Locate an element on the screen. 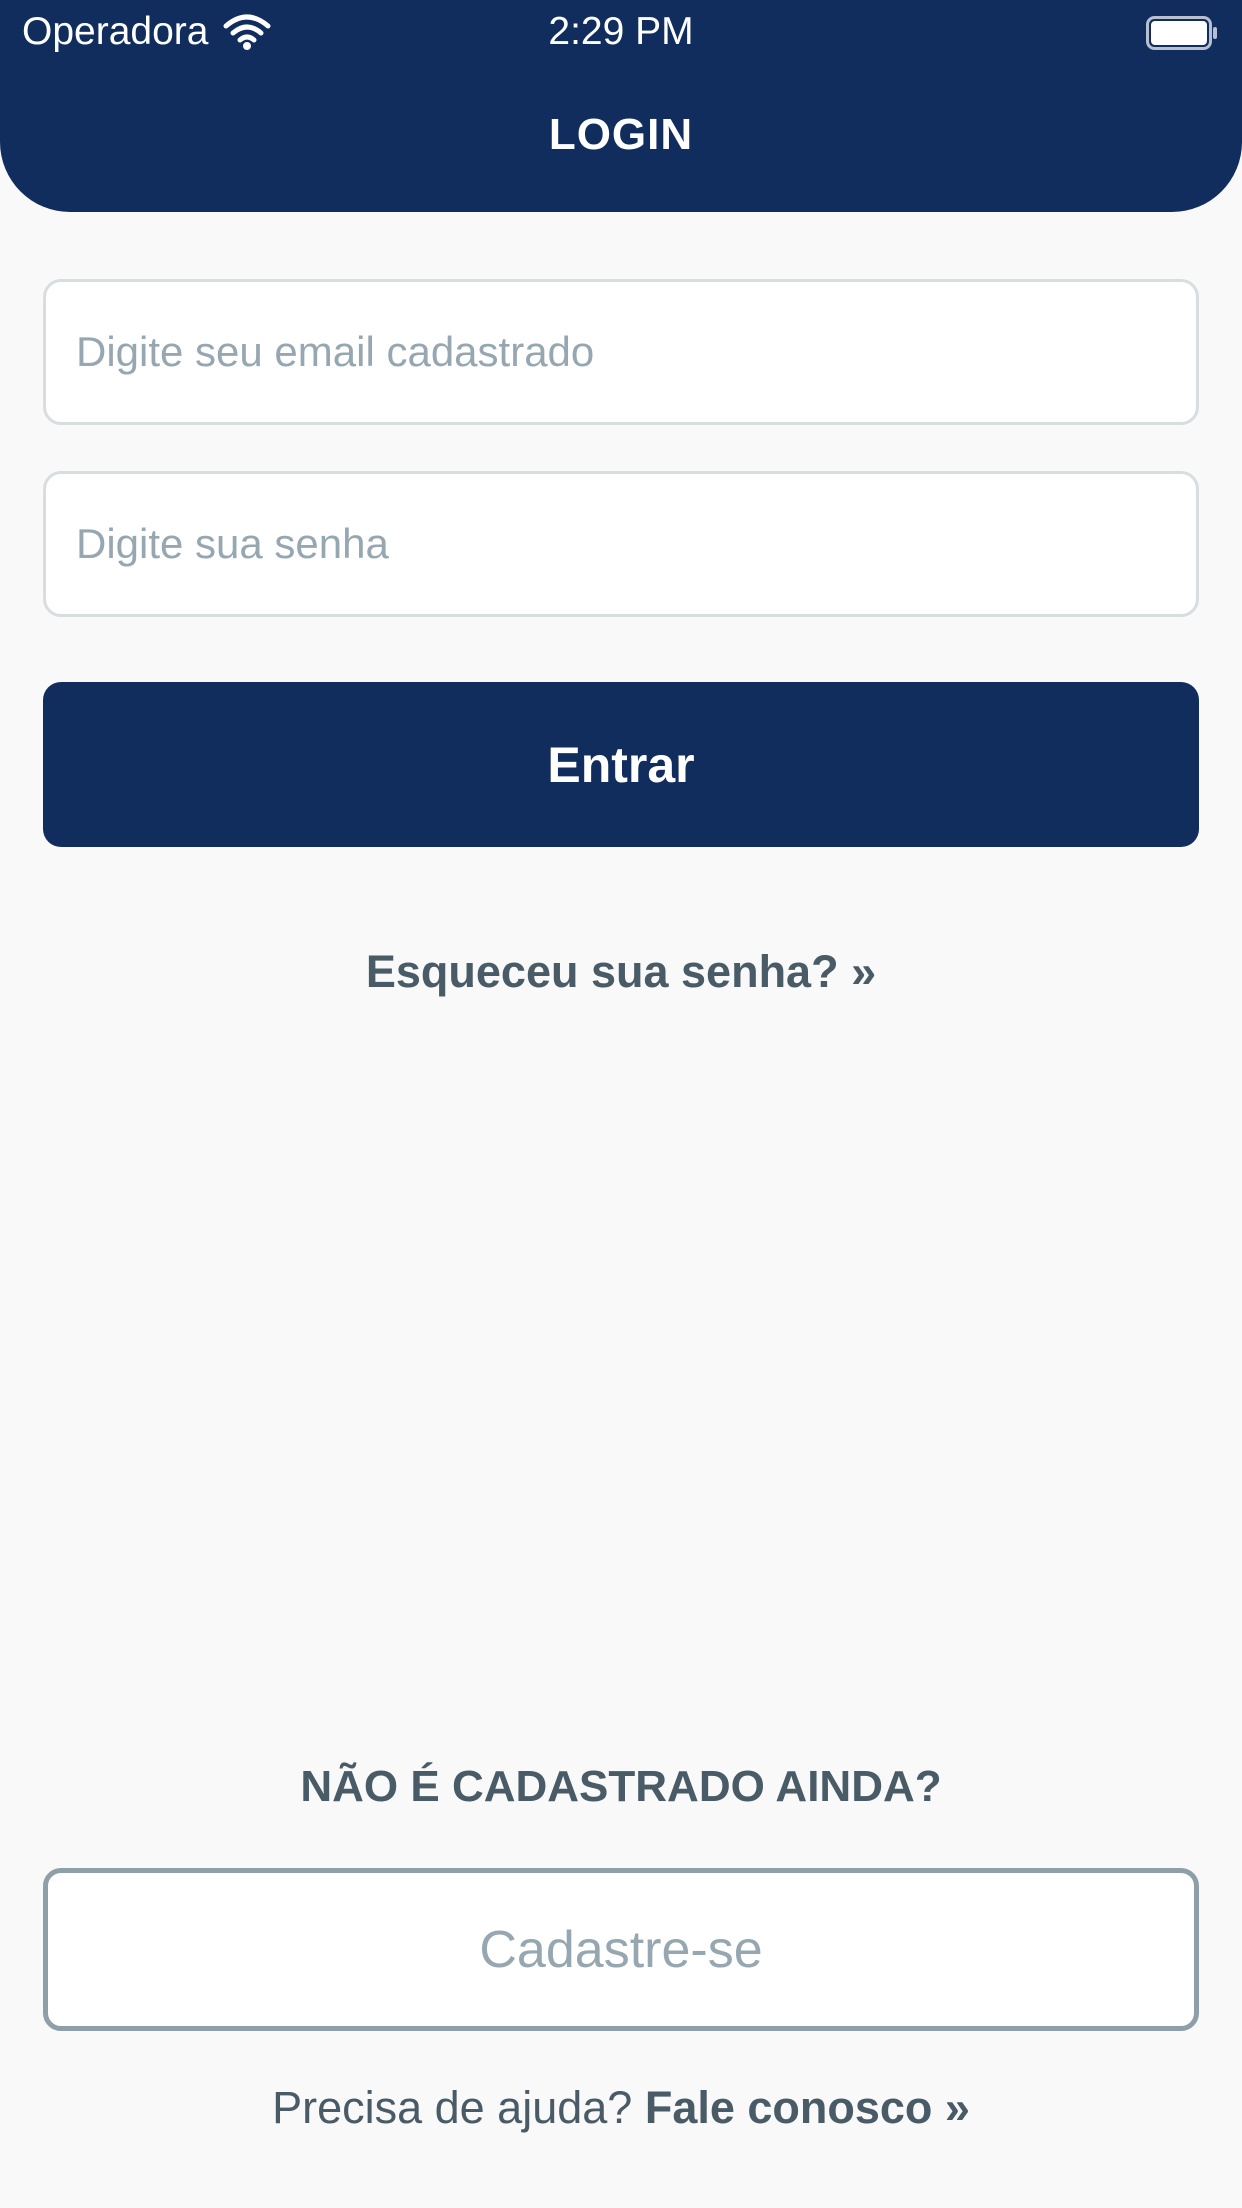 This screenshot has height=2208, width=1242. status-time: 2:29 PM is located at coordinates (621, 31).